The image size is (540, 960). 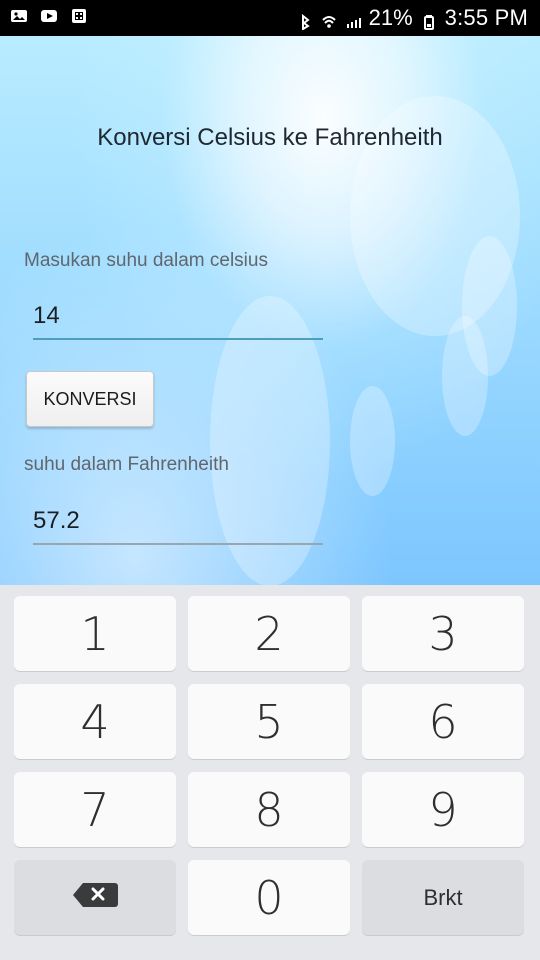 I want to click on storage-icon, so click(x=79, y=16).